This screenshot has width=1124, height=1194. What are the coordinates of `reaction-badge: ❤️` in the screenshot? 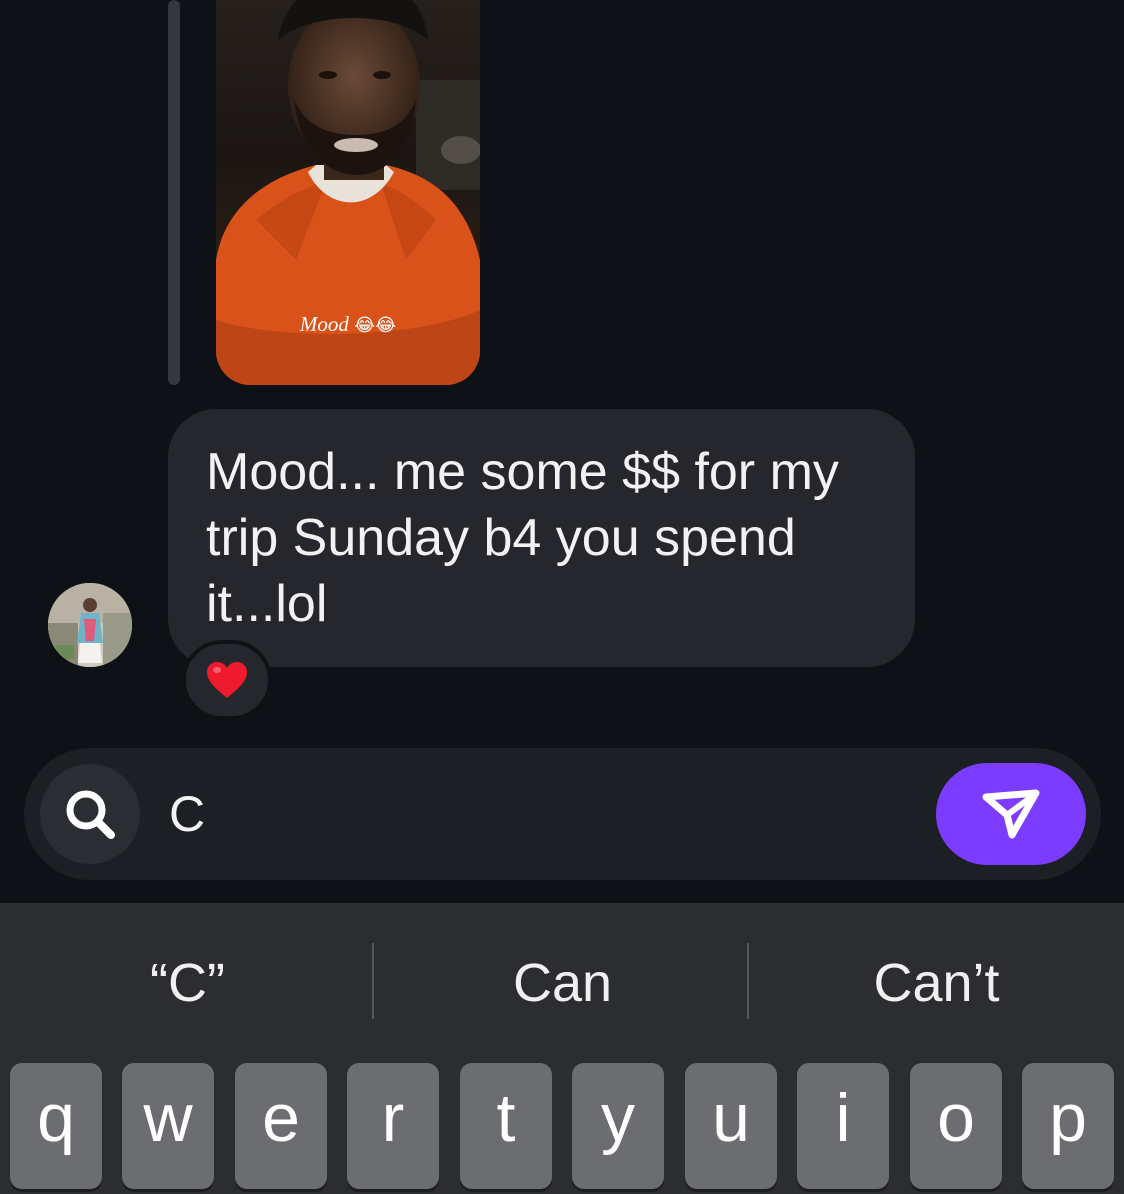 It's located at (227, 680).